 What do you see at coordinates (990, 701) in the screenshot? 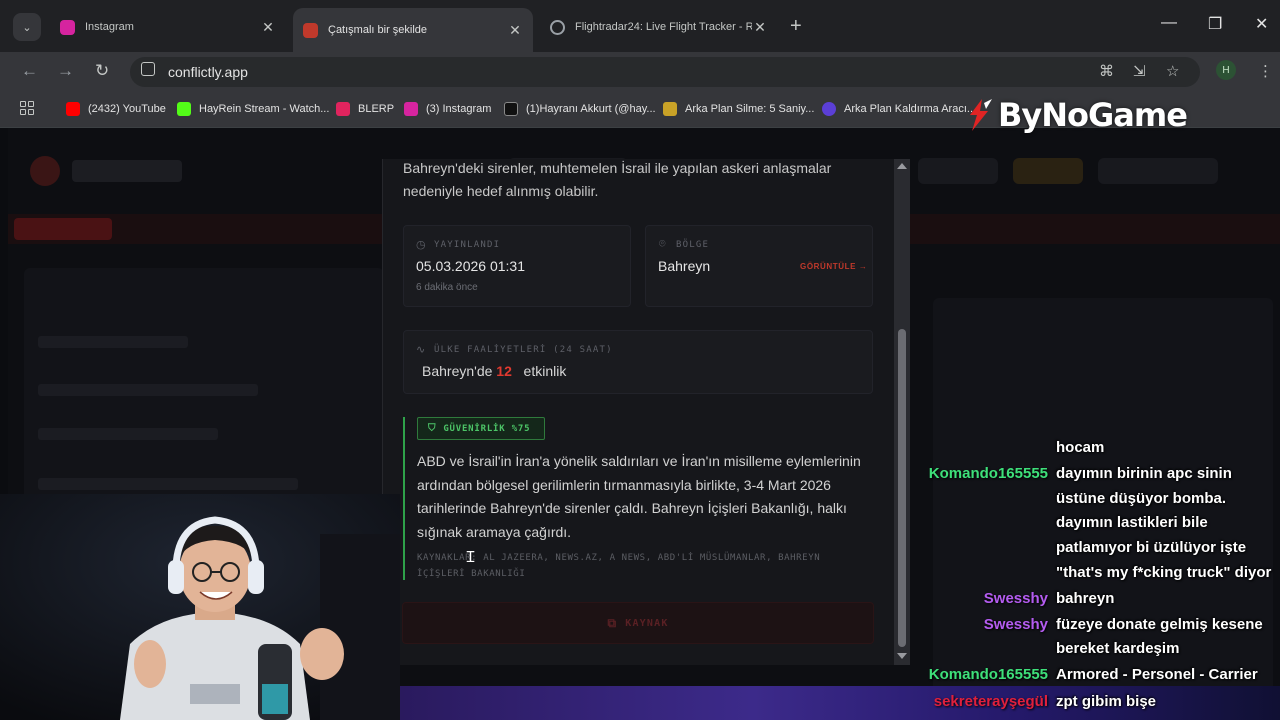
I see `chat-username: sekreterayşegül` at bounding box center [990, 701].